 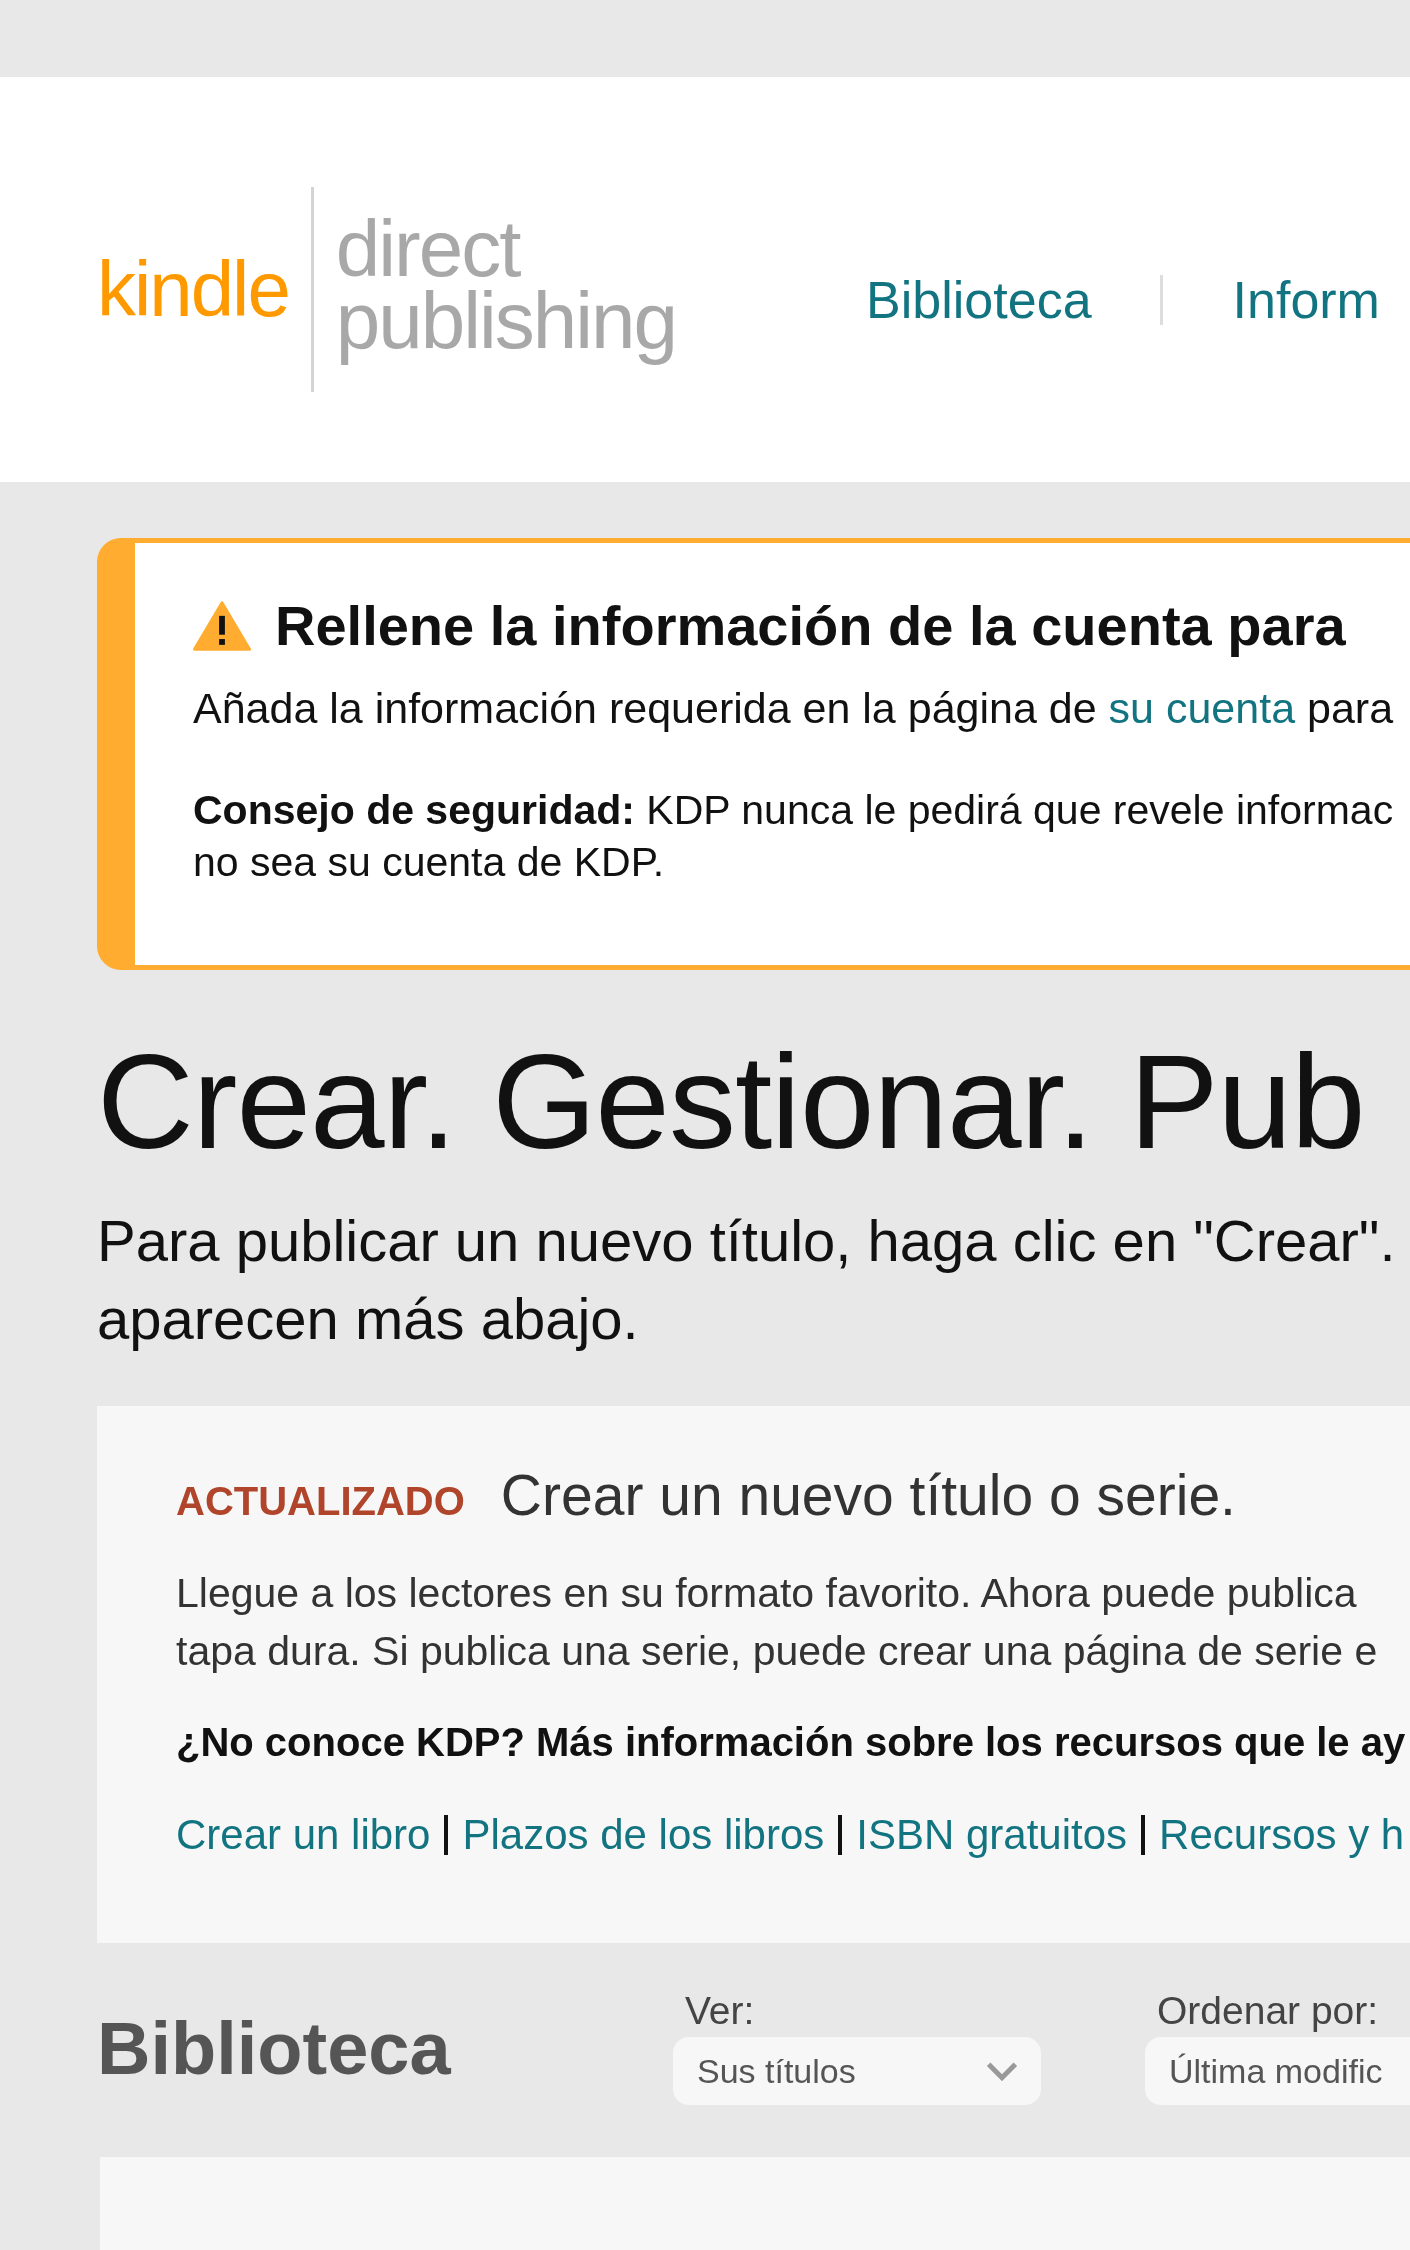 What do you see at coordinates (747, 1280) in the screenshot?
I see `intro-text: Para publicar un nuevo título, haga clic en "Crear". aparecen más abajo.` at bounding box center [747, 1280].